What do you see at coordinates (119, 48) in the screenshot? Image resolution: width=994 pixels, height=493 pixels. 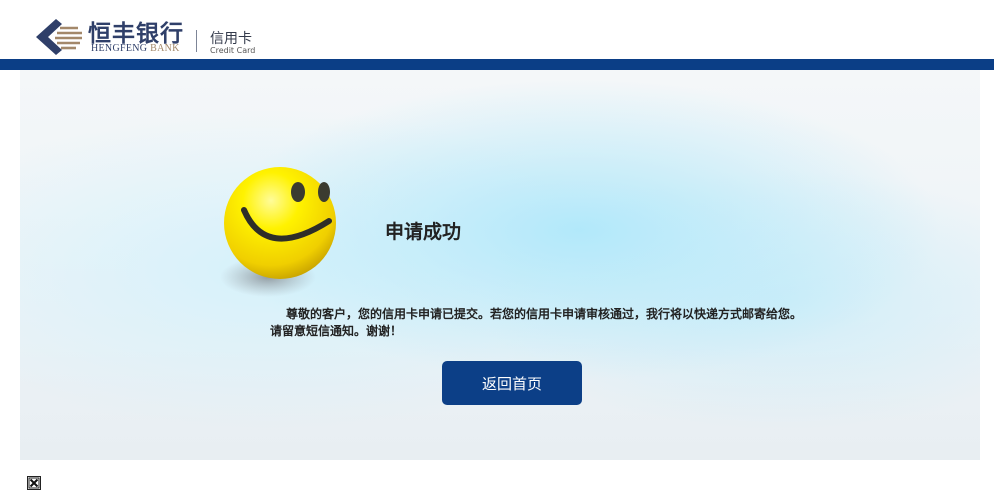 I see `brand-name-en-prefix: HENGFENG` at bounding box center [119, 48].